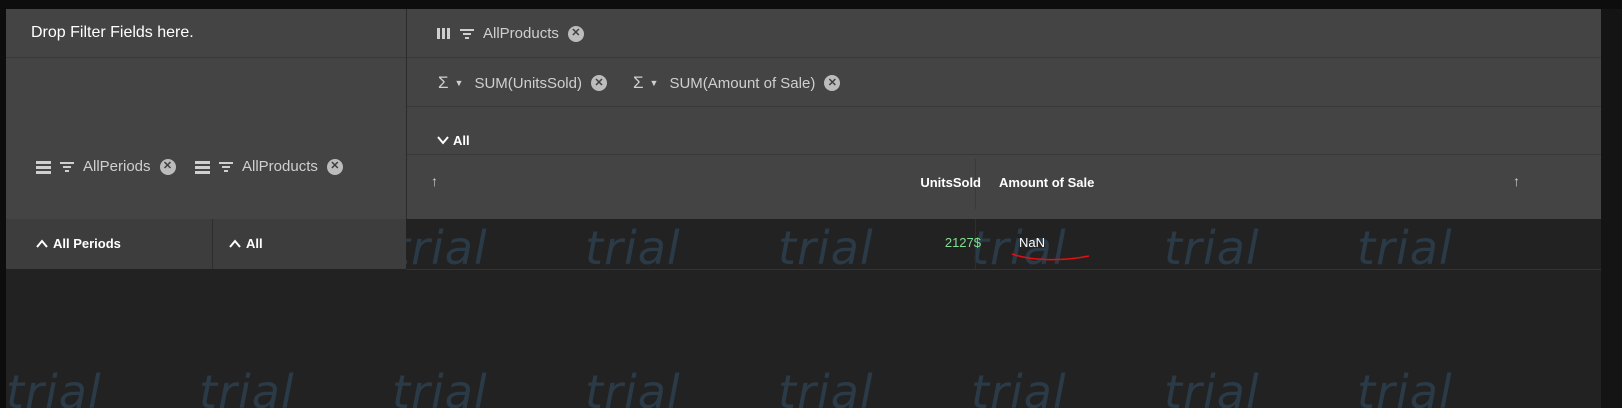 This screenshot has width=1622, height=408. What do you see at coordinates (212, 244) in the screenshot?
I see `column-divider` at bounding box center [212, 244].